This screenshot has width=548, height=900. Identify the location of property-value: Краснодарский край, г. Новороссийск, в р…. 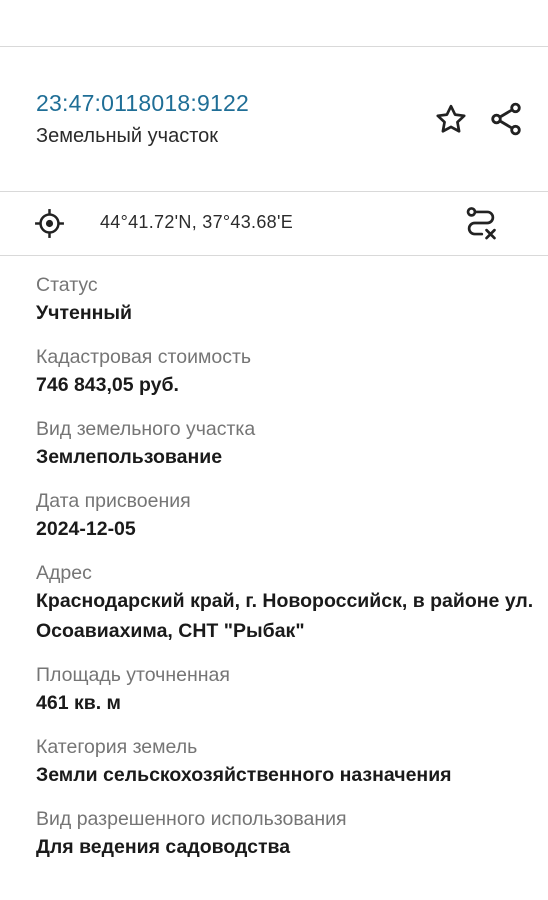
(285, 616).